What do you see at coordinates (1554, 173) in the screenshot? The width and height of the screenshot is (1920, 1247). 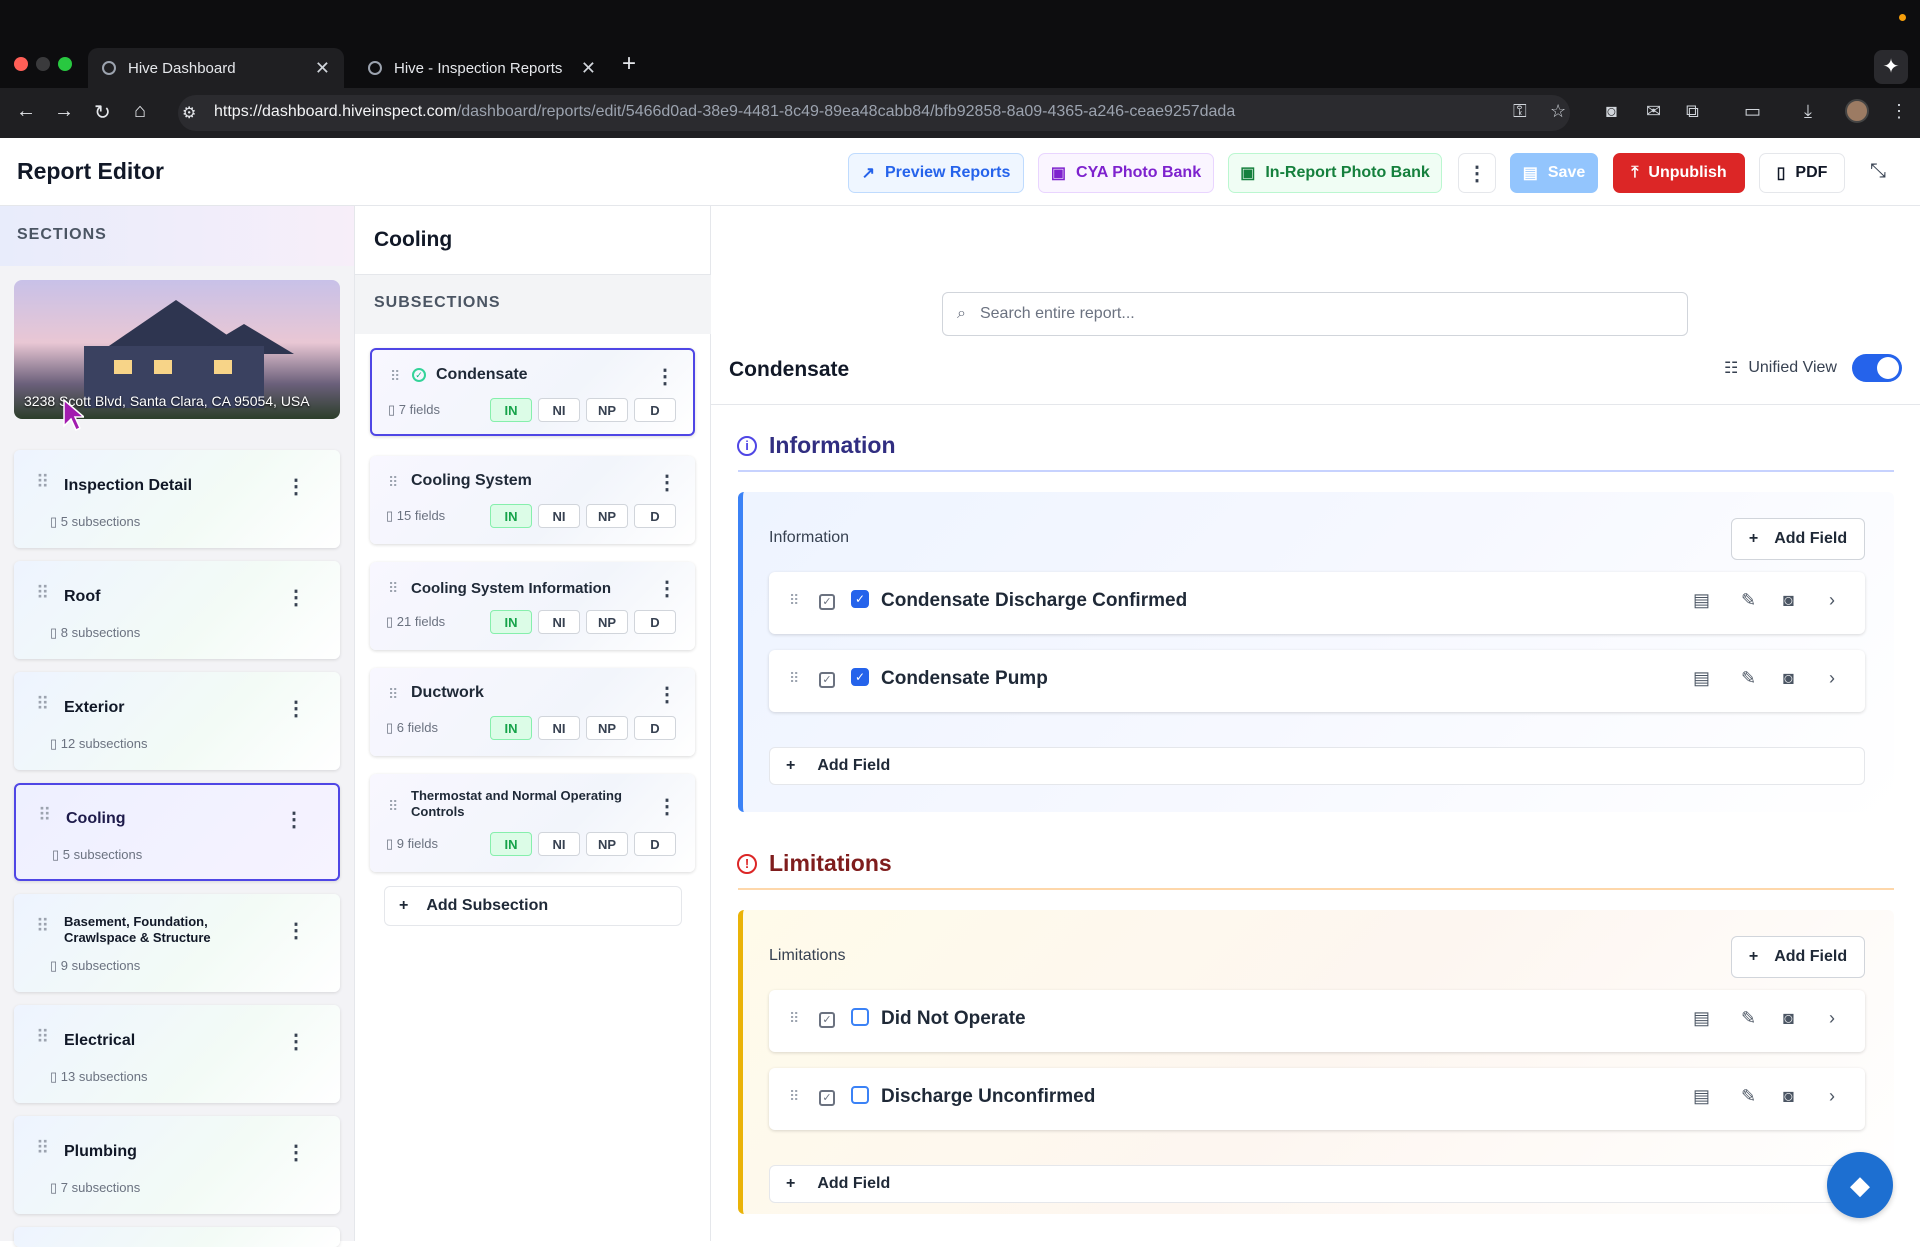 I see `save-button: ▤ Save` at bounding box center [1554, 173].